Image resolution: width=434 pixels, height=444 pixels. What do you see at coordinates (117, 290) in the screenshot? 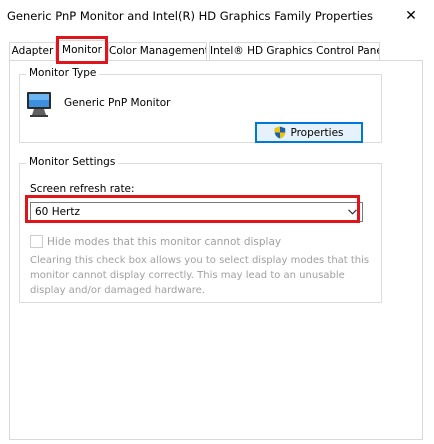
I see `description-line-3: display and/or damaged hardware.` at bounding box center [117, 290].